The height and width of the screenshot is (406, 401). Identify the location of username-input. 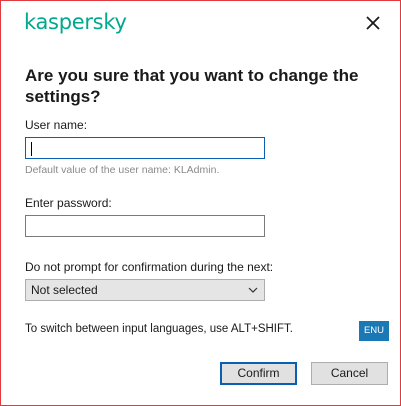
(145, 148).